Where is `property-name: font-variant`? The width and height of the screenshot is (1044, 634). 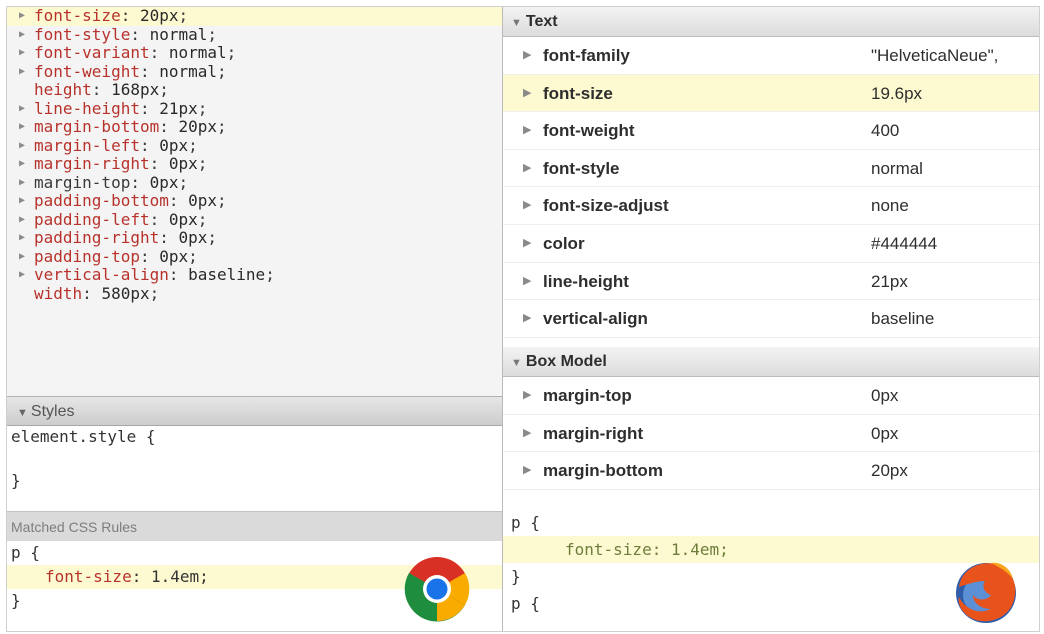
property-name: font-variant is located at coordinates (92, 52).